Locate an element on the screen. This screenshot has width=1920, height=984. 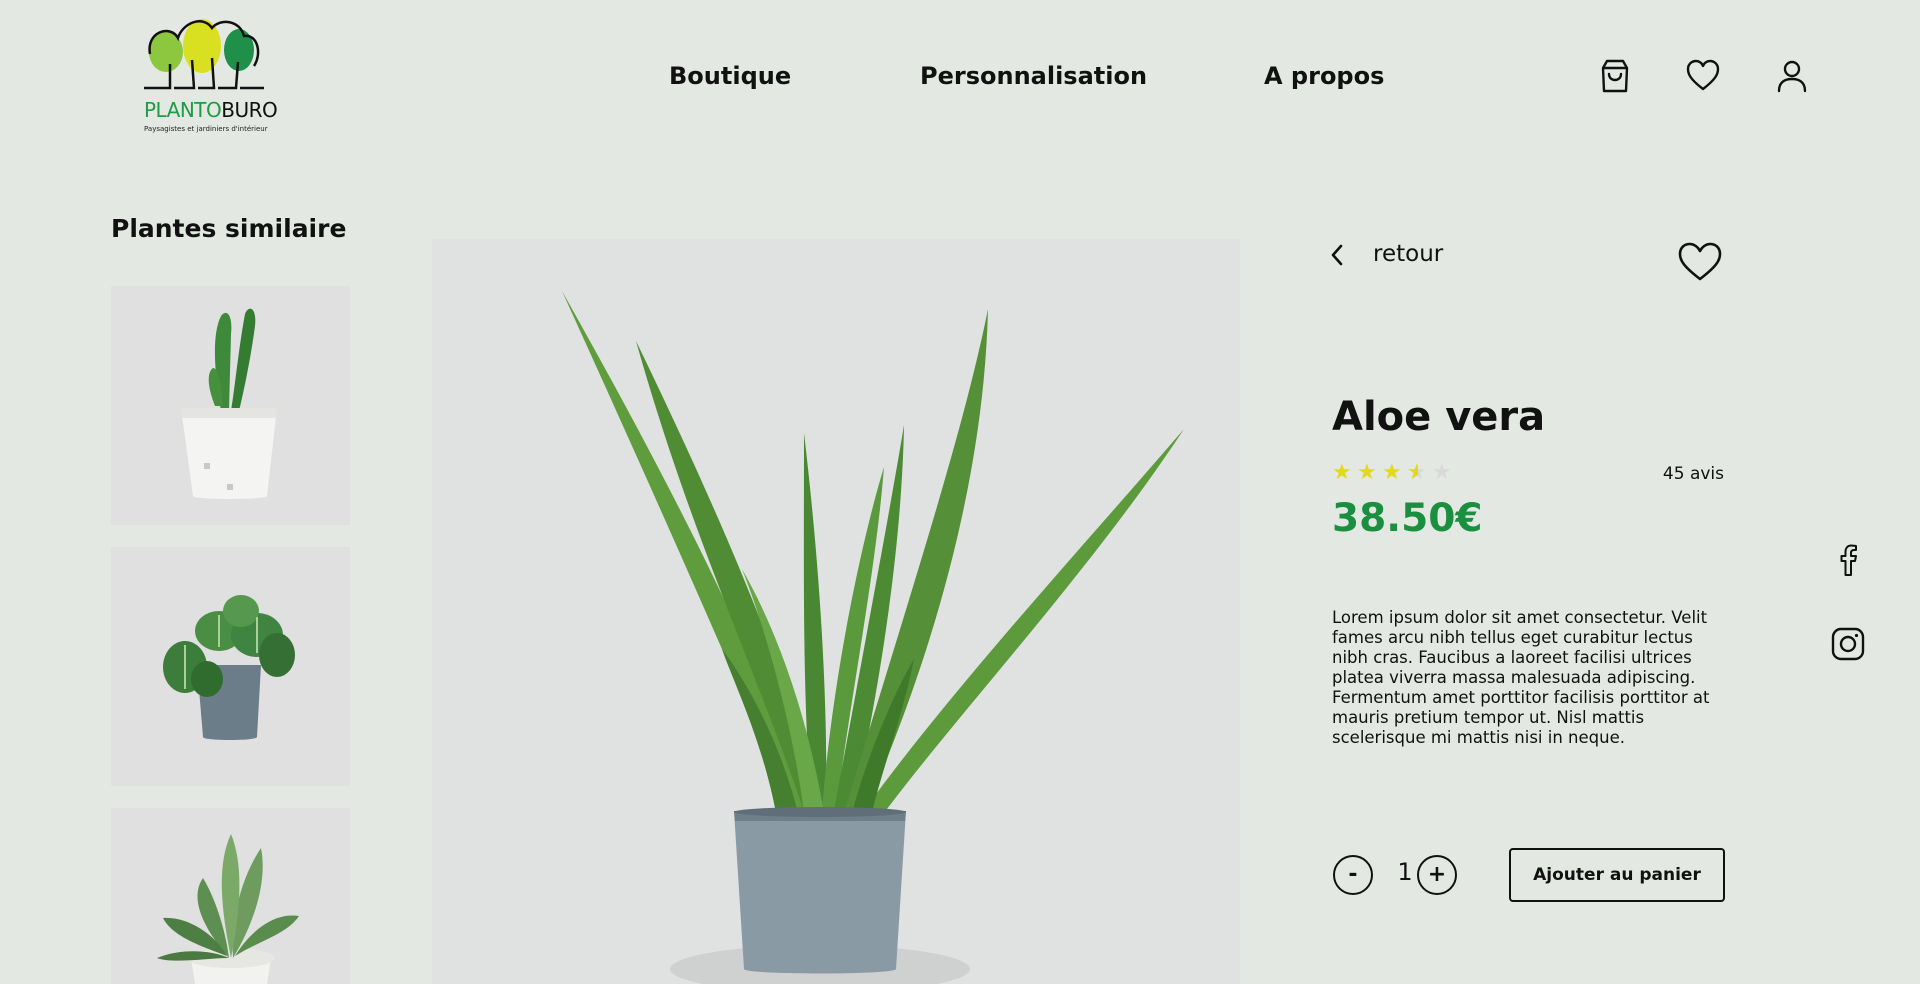
quantity-increase-button: + is located at coordinates (1437, 875).